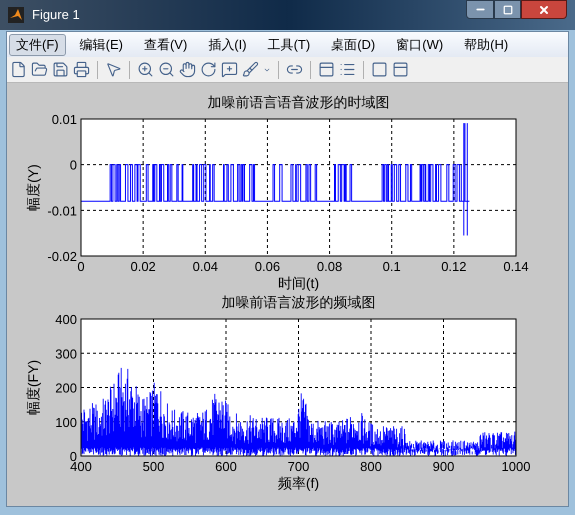  What do you see at coordinates (347, 69) in the screenshot?
I see `legend-icon` at bounding box center [347, 69].